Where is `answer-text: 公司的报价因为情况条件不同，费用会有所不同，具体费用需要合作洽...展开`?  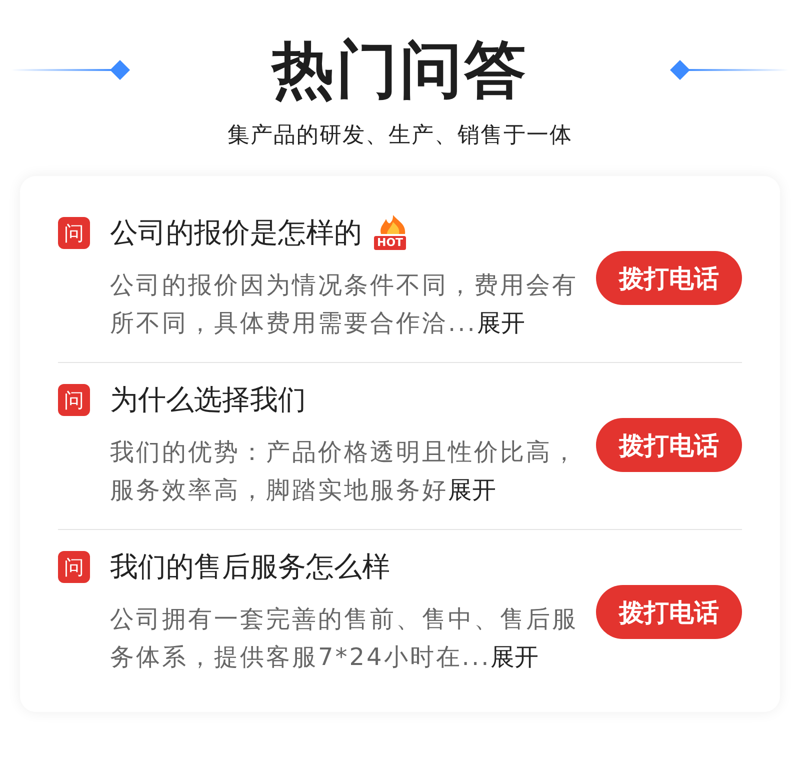 answer-text: 公司的报价因为情况条件不同，费用会有所不同，具体费用需要合作洽...展开 is located at coordinates (344, 304).